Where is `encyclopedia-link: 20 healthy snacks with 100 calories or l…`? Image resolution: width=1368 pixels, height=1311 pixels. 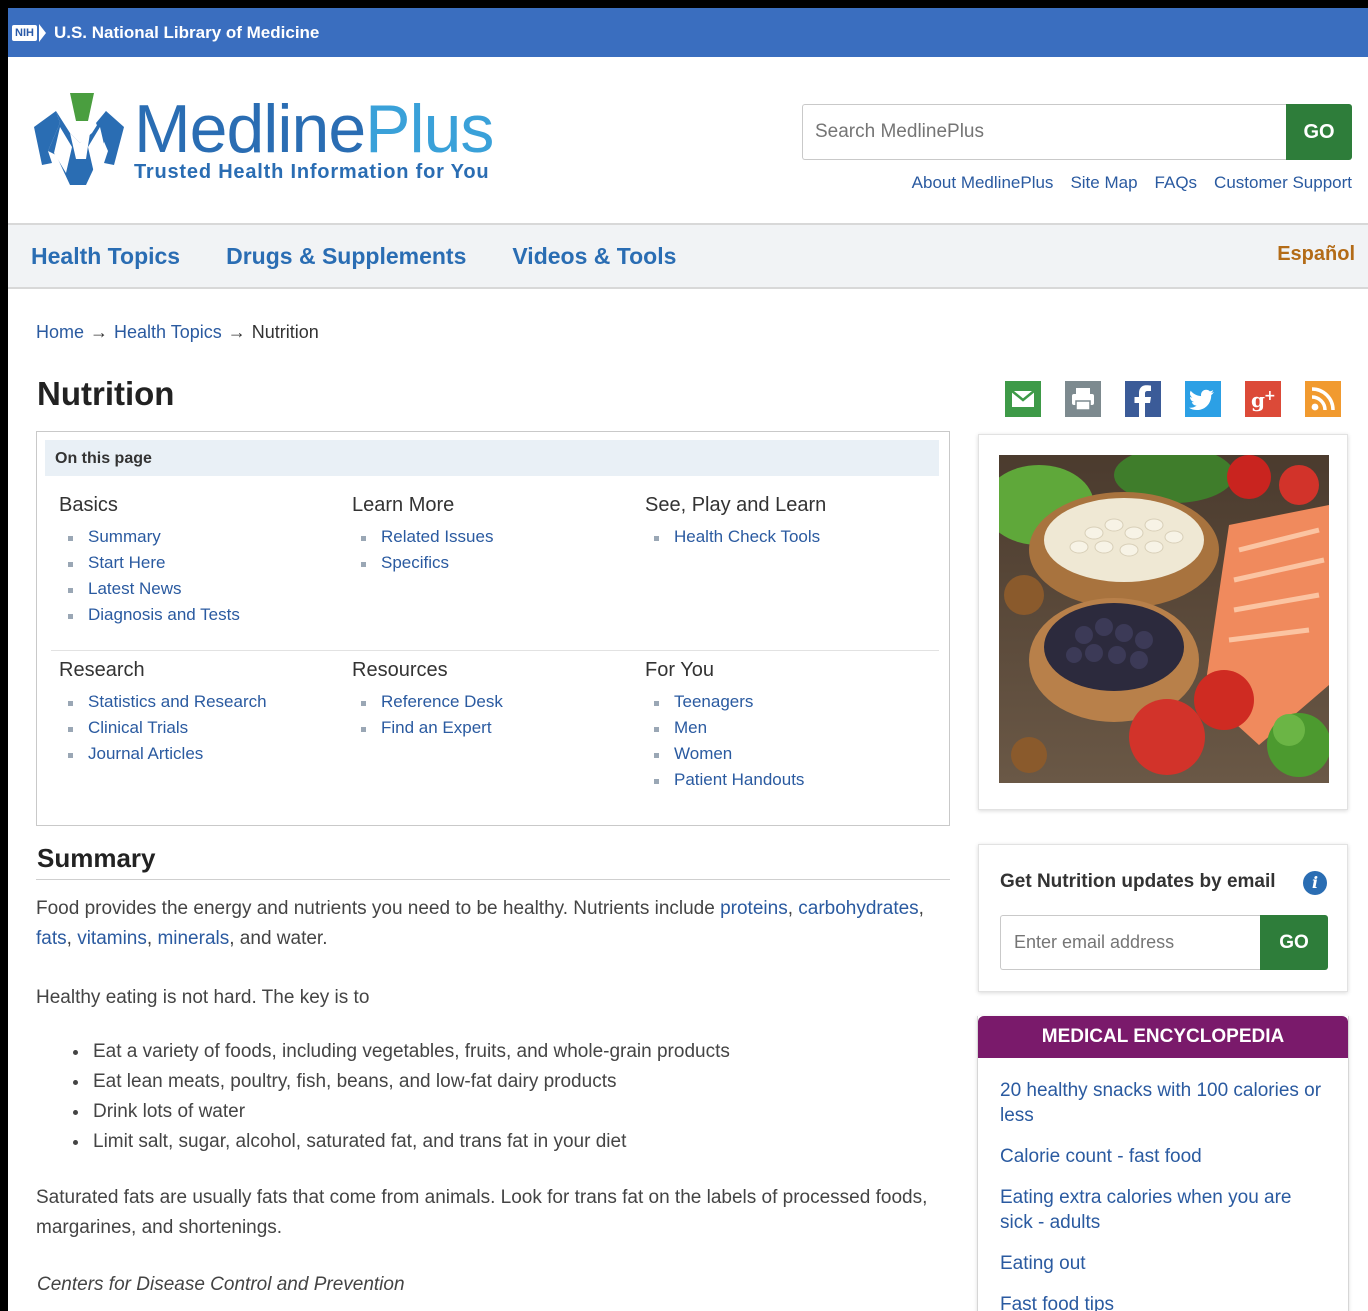
encyclopedia-link: 20 healthy snacks with 100 calories or l… is located at coordinates (1163, 1103).